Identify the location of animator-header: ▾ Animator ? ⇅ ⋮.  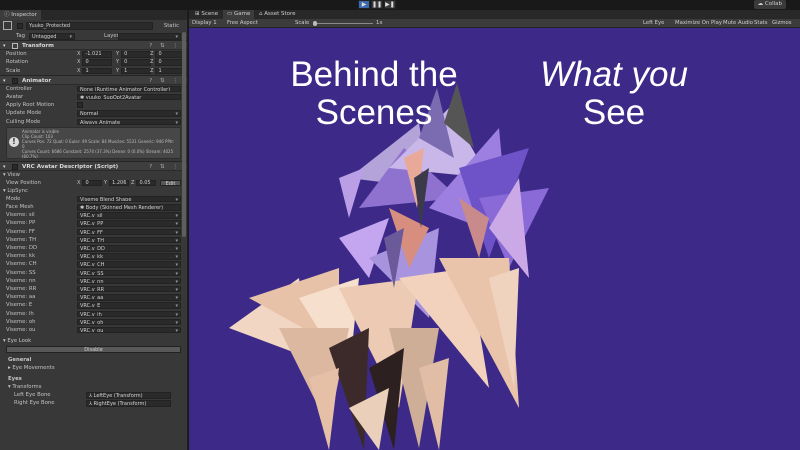
(93, 79).